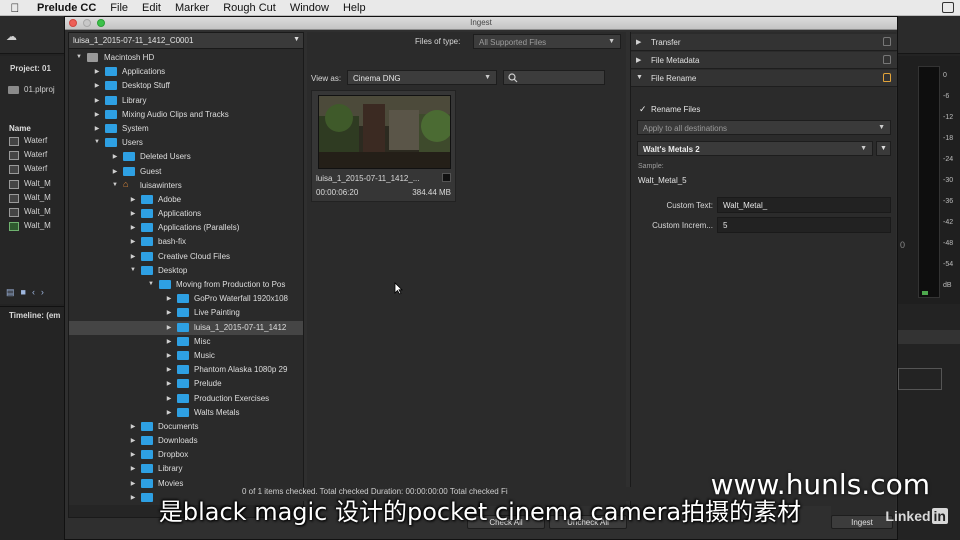  I want to click on menu-app: Prelude CC, so click(66, 8).